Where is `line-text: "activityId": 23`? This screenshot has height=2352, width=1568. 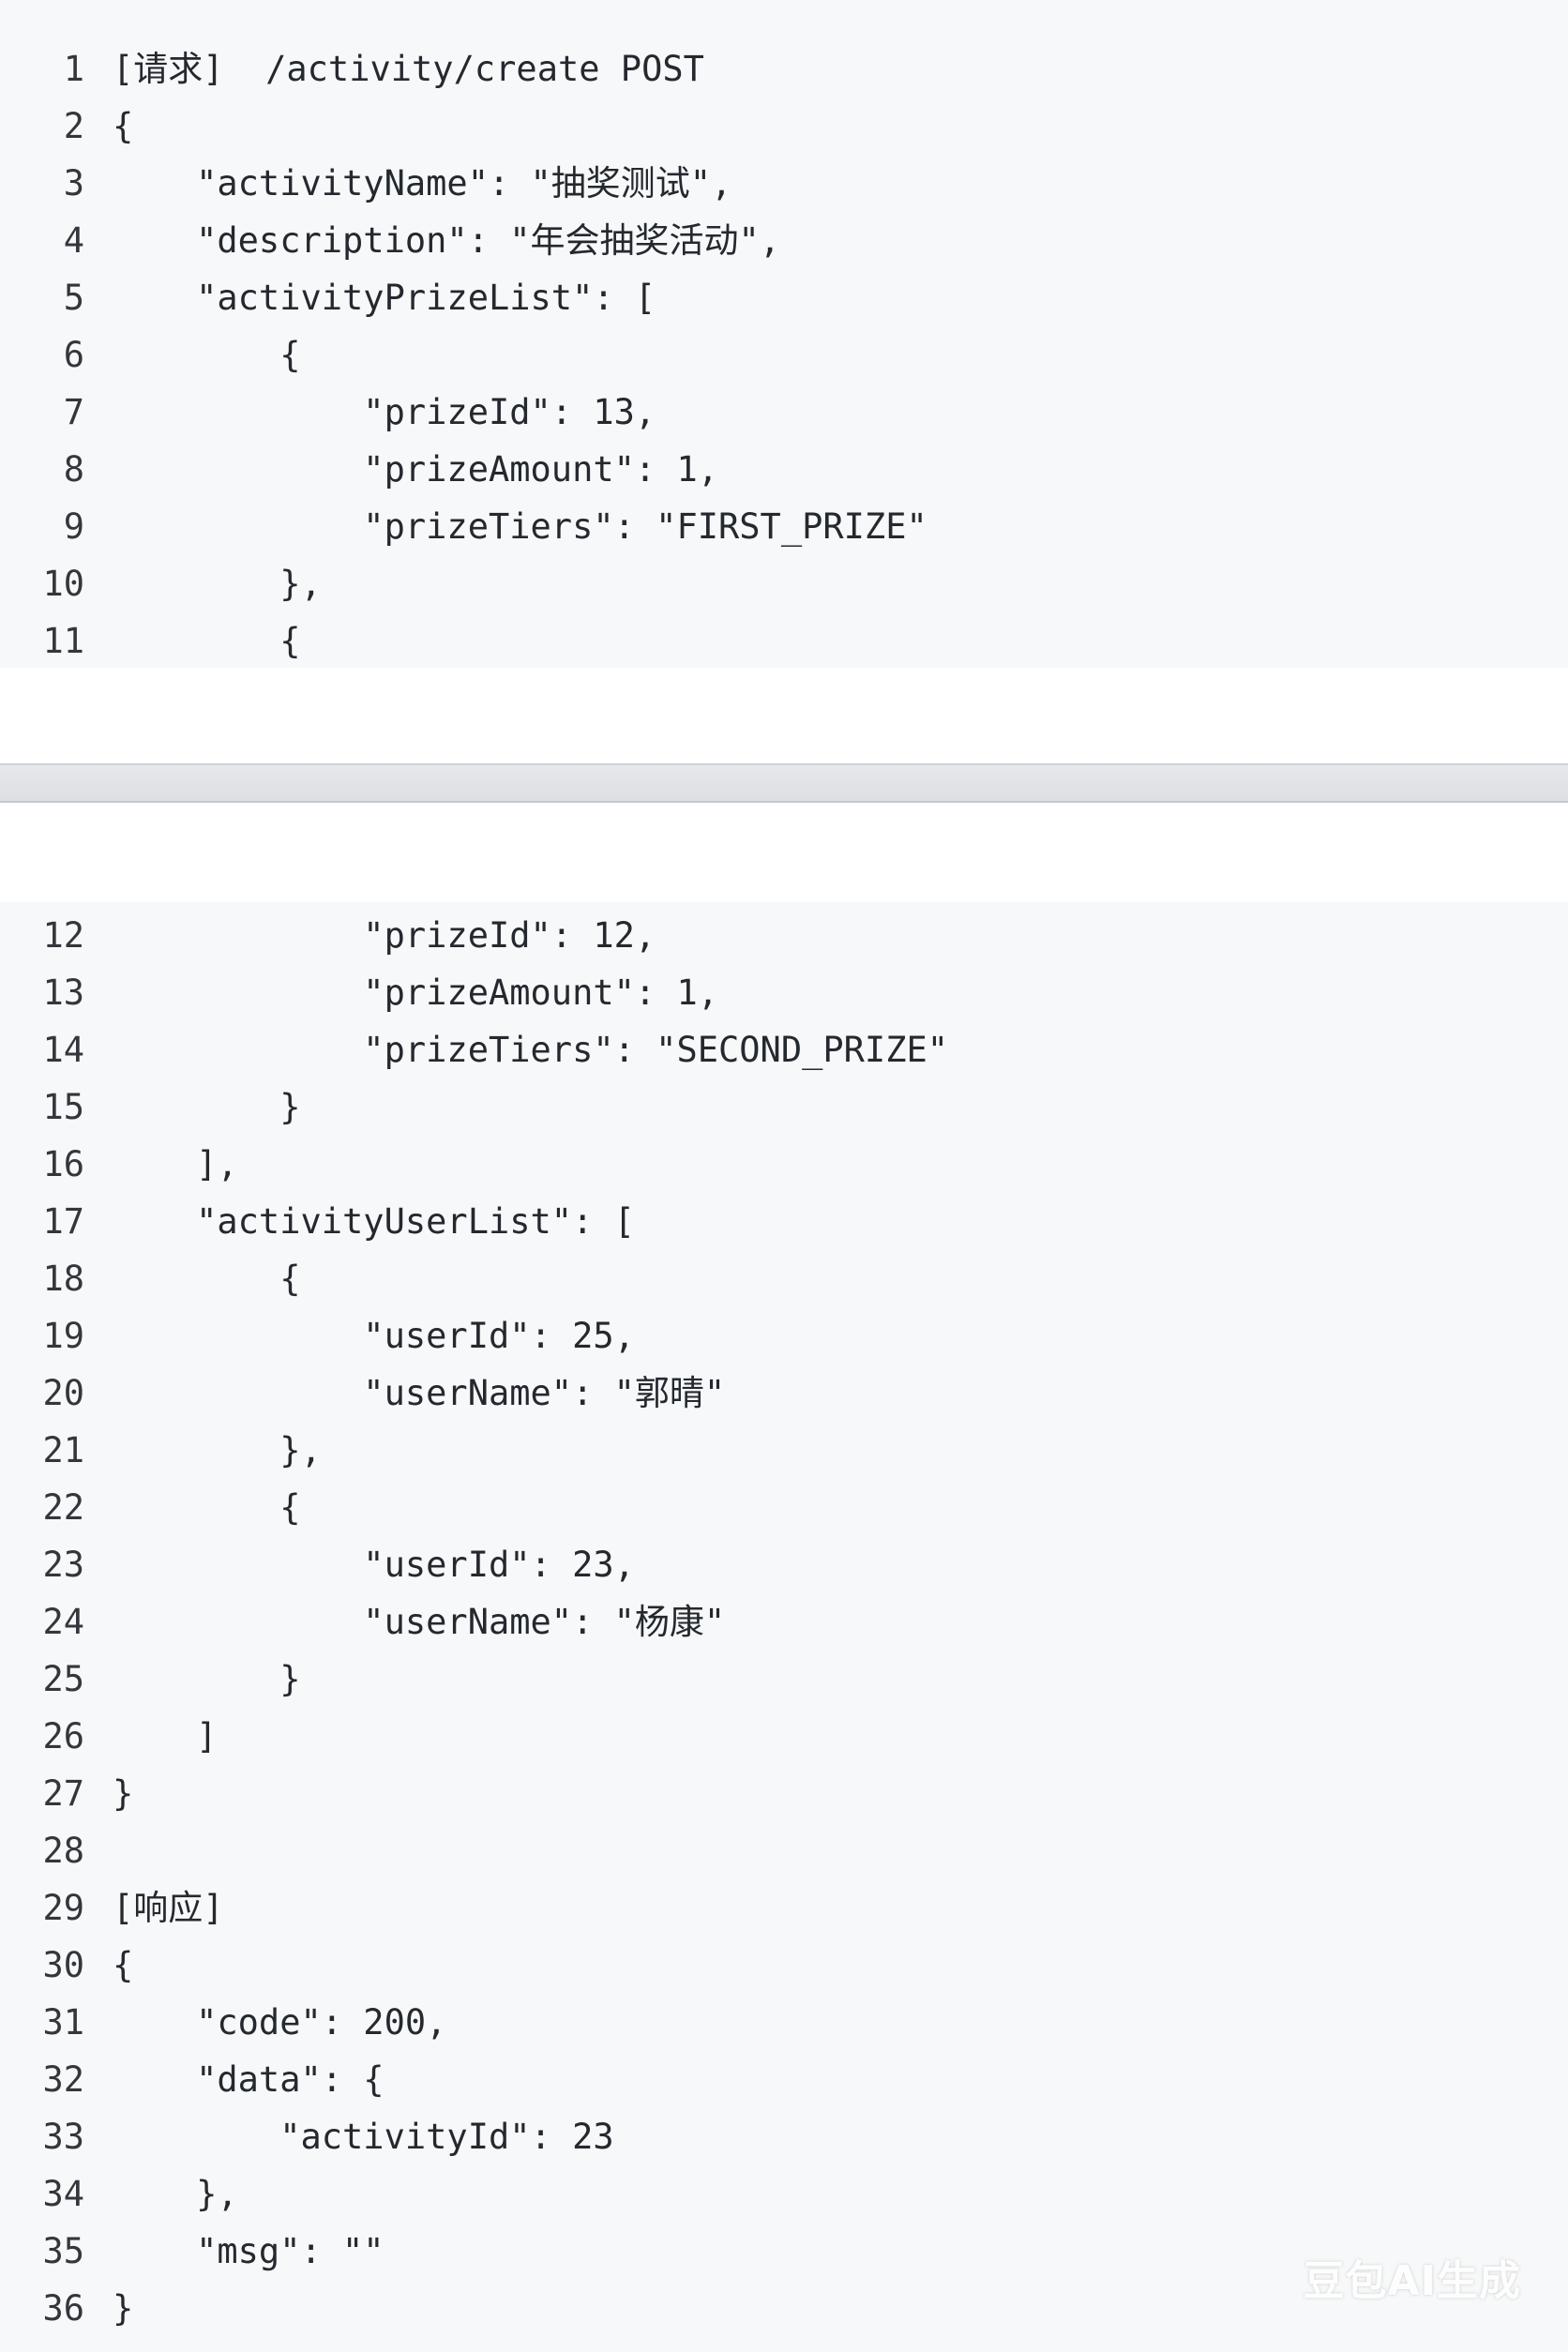
line-text: "activityId": 23 is located at coordinates (363, 2137).